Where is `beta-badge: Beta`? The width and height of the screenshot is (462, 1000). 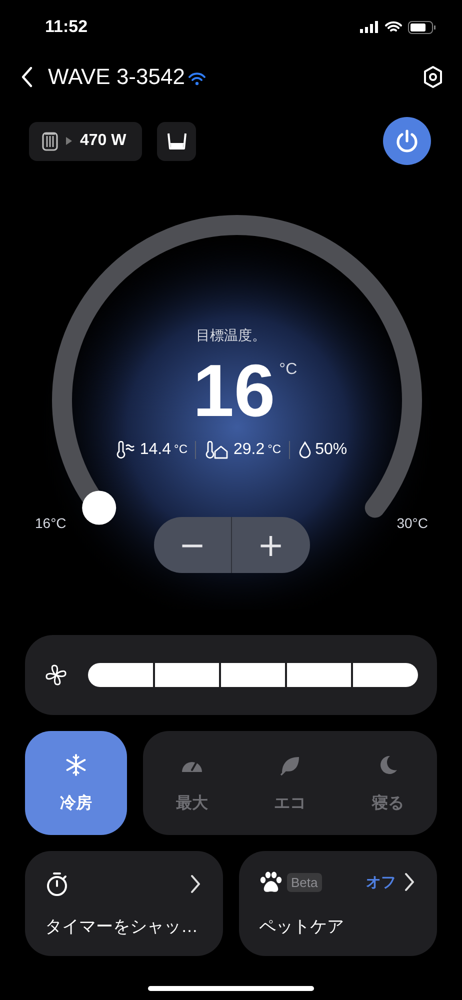
beta-badge: Beta is located at coordinates (304, 882).